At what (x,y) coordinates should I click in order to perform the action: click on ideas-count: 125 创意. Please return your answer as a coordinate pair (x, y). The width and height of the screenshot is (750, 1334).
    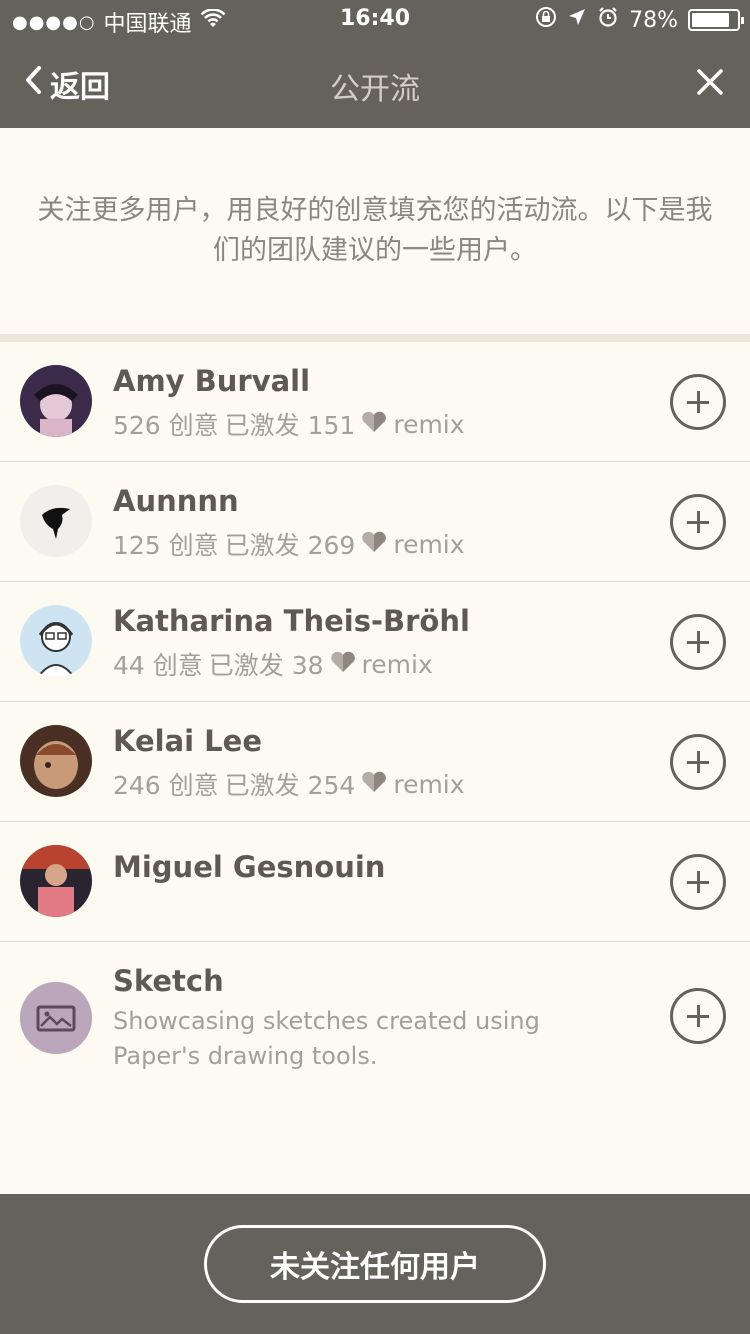
    Looking at the image, I should click on (166, 545).